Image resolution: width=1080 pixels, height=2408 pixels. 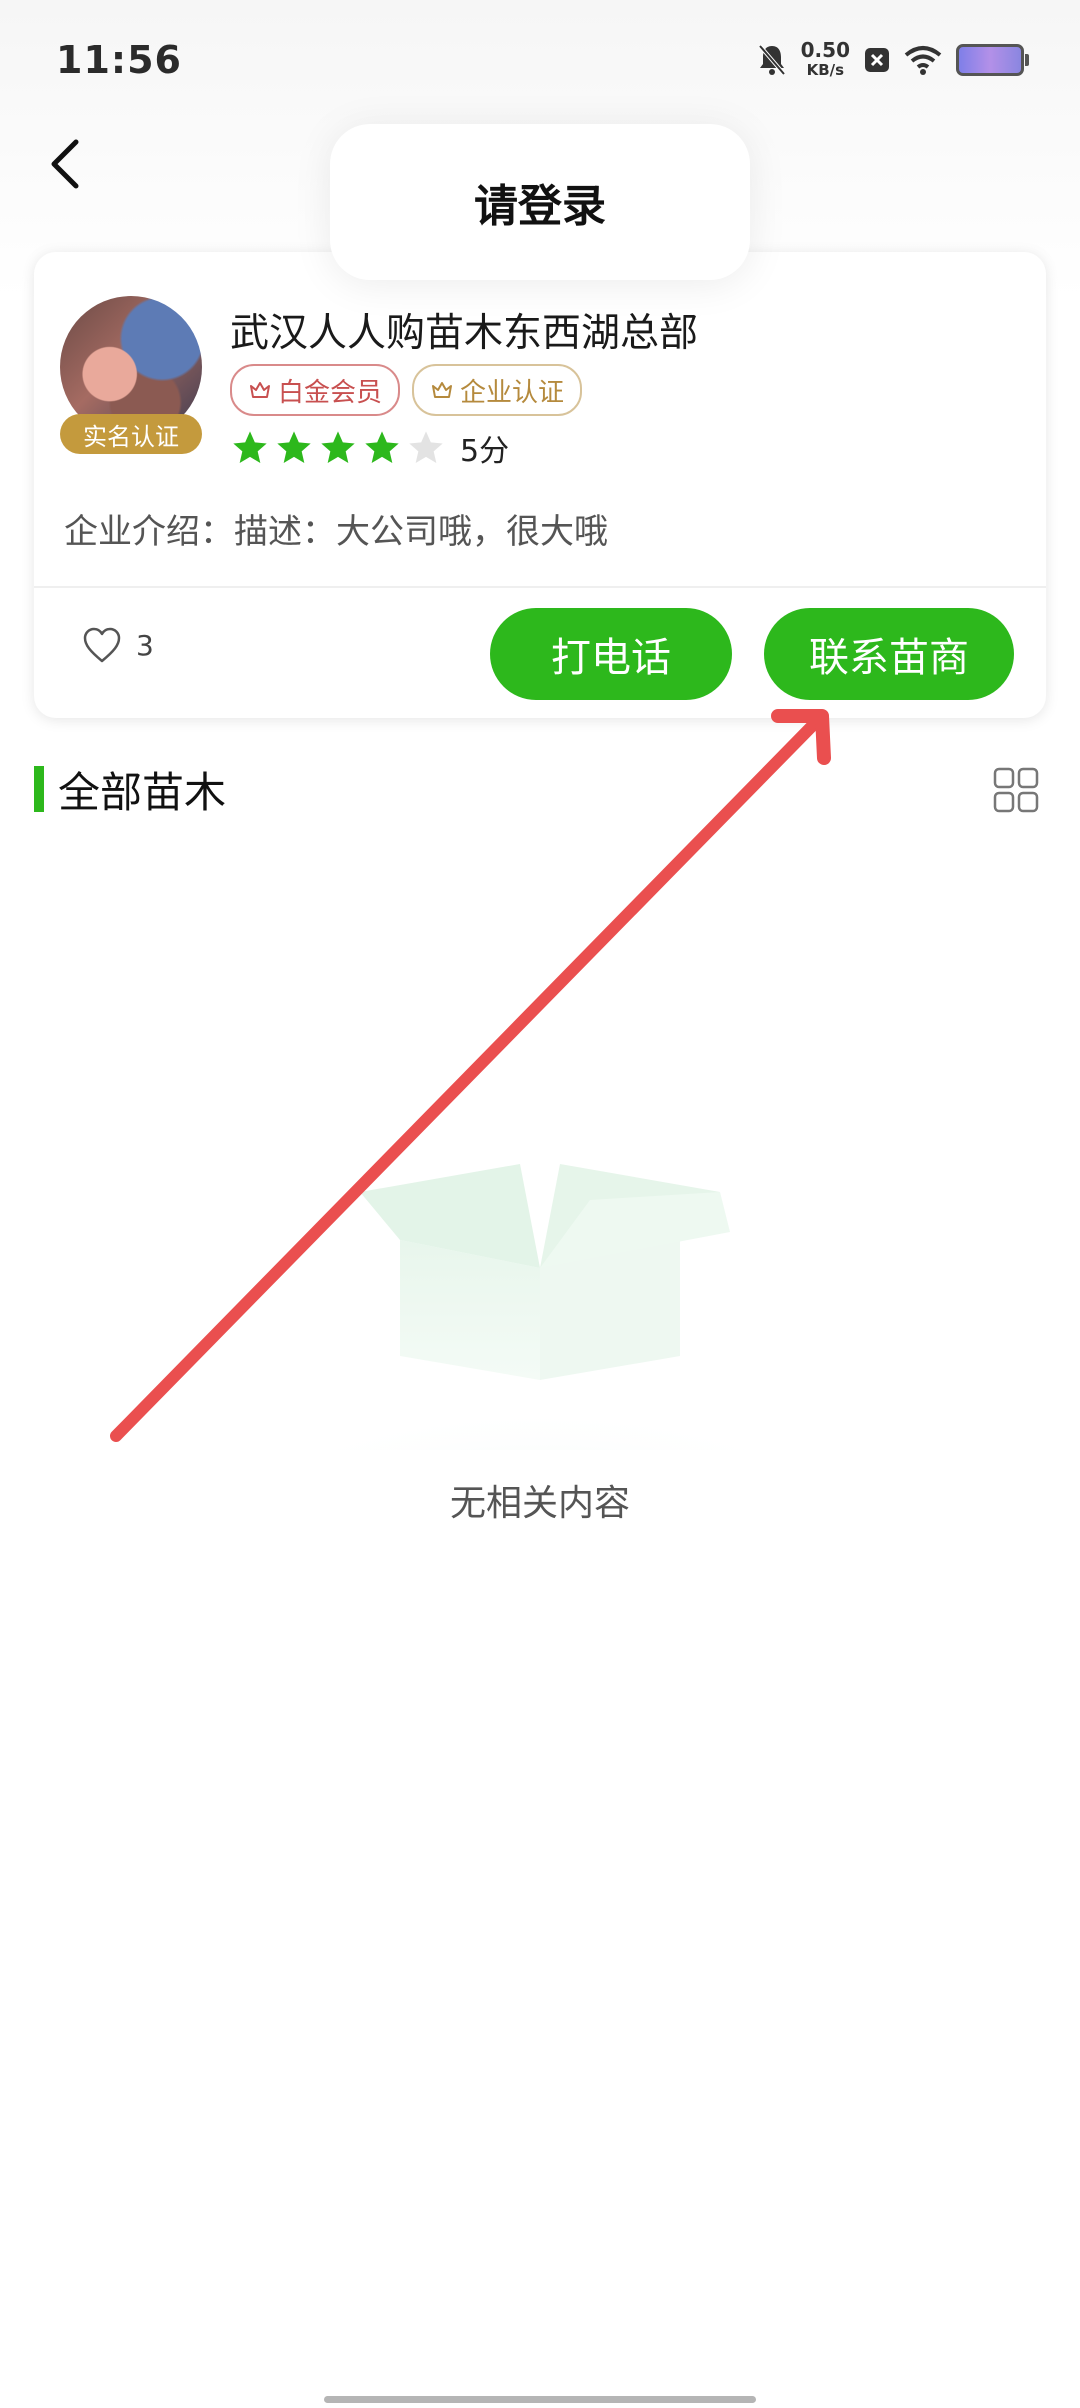 I want to click on card-divider, so click(x=540, y=587).